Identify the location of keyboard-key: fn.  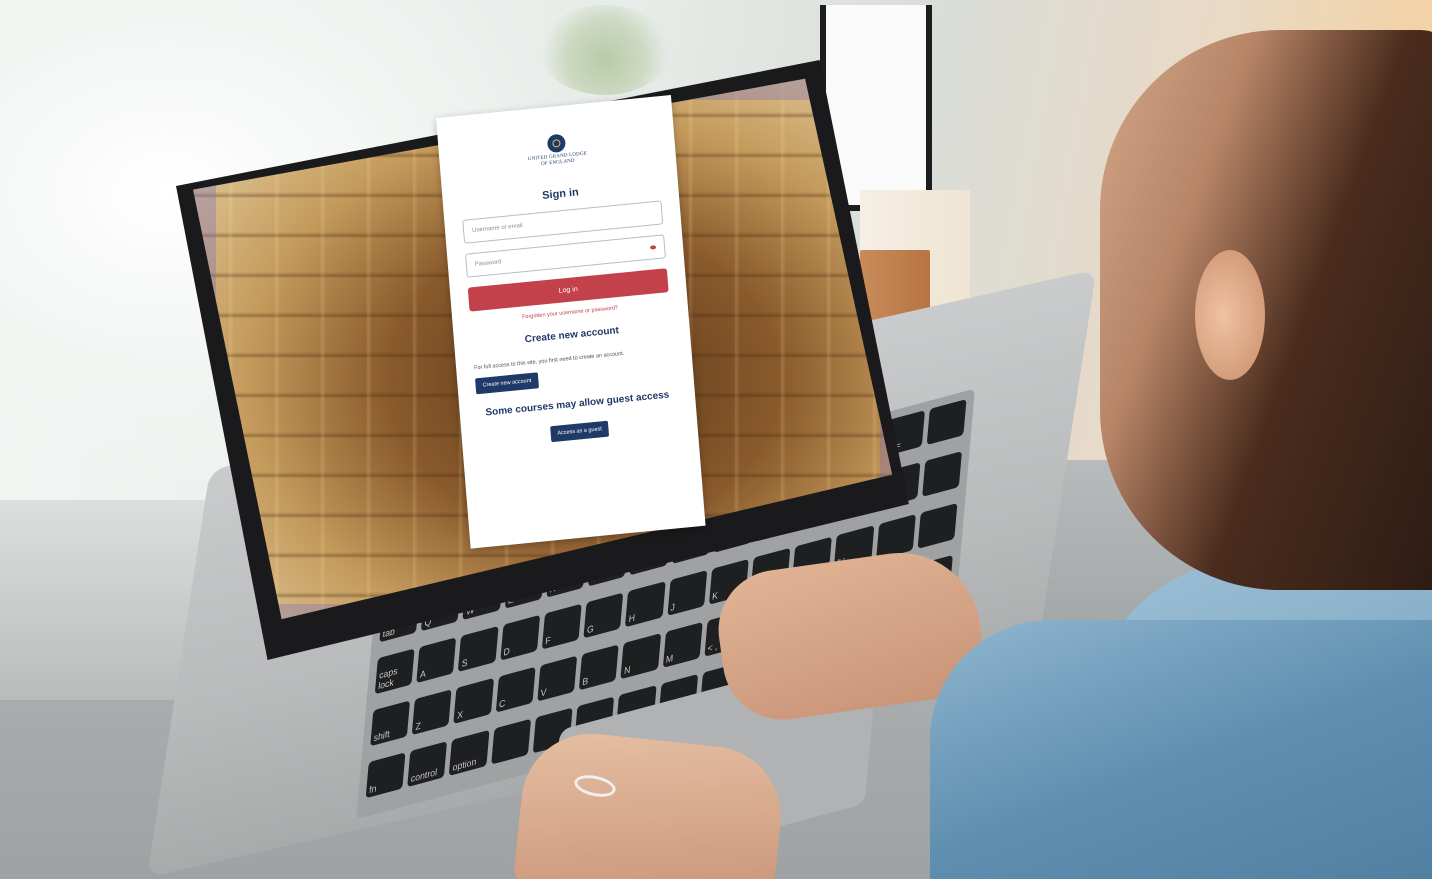
(385, 775).